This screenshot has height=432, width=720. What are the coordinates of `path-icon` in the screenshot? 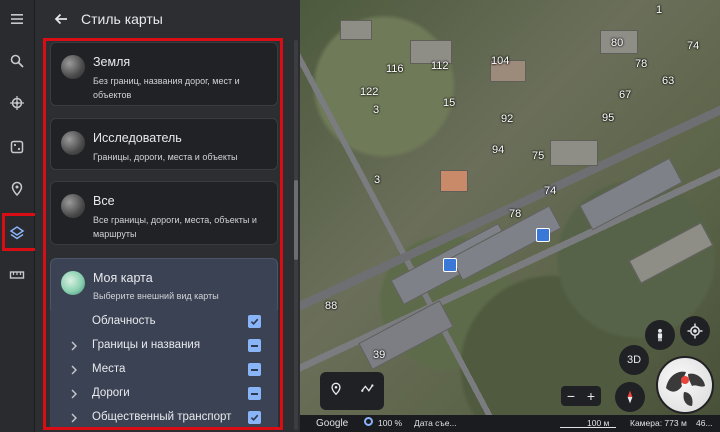 It's located at (368, 391).